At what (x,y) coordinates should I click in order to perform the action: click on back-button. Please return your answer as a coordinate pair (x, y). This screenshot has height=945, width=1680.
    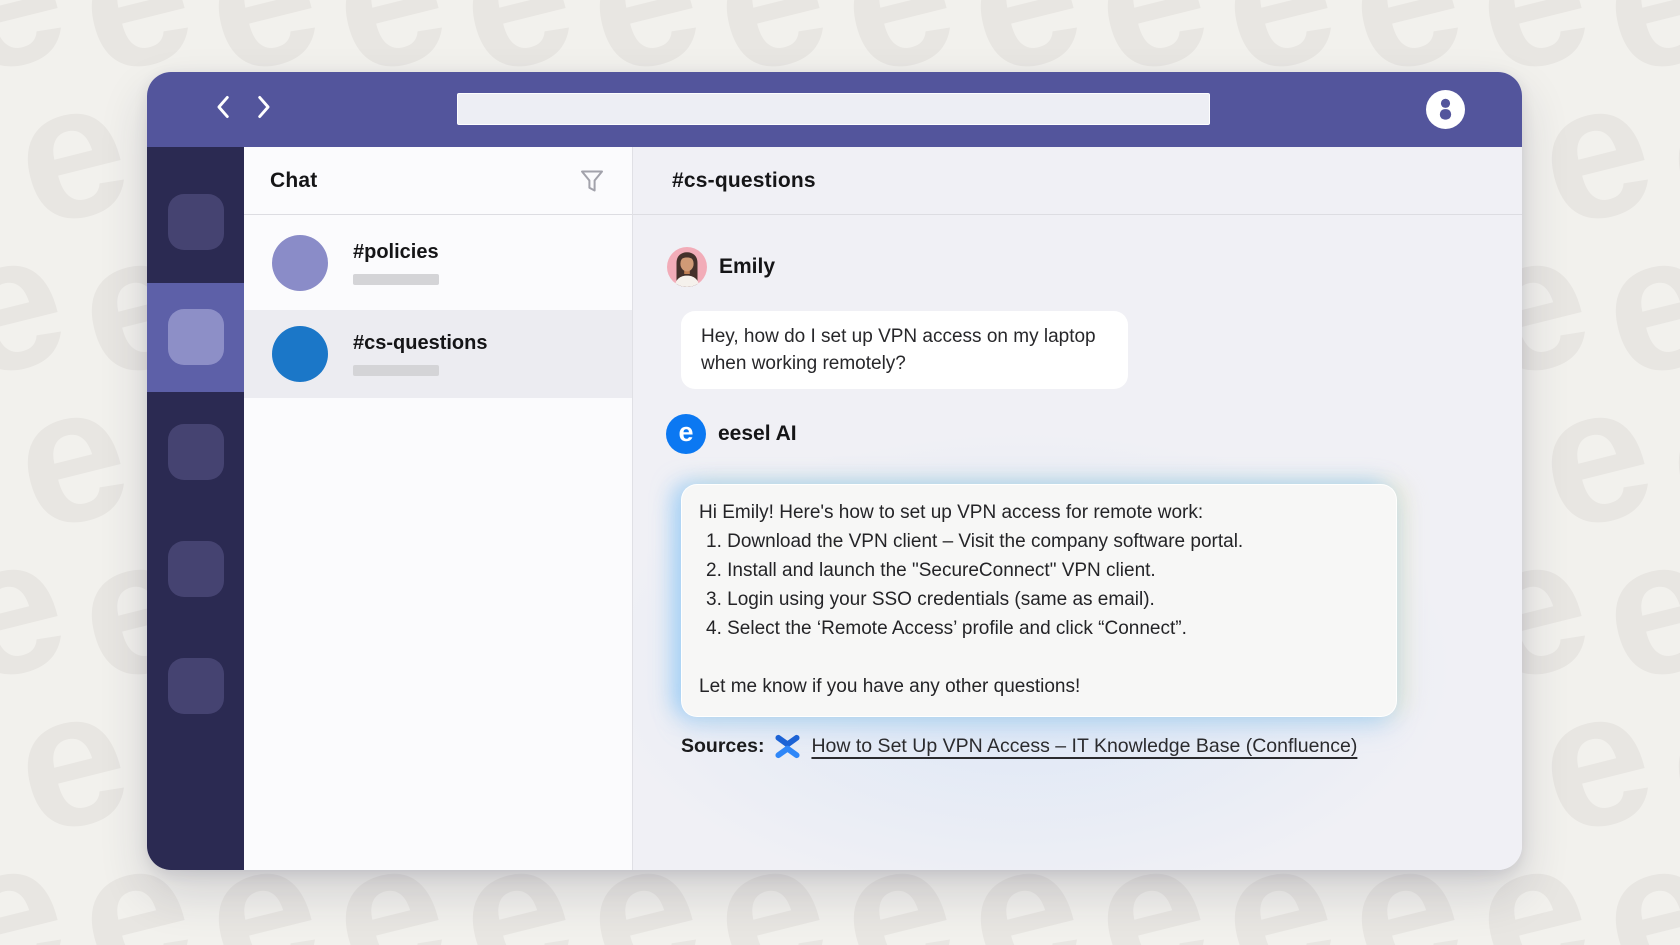
    Looking at the image, I should click on (222, 109).